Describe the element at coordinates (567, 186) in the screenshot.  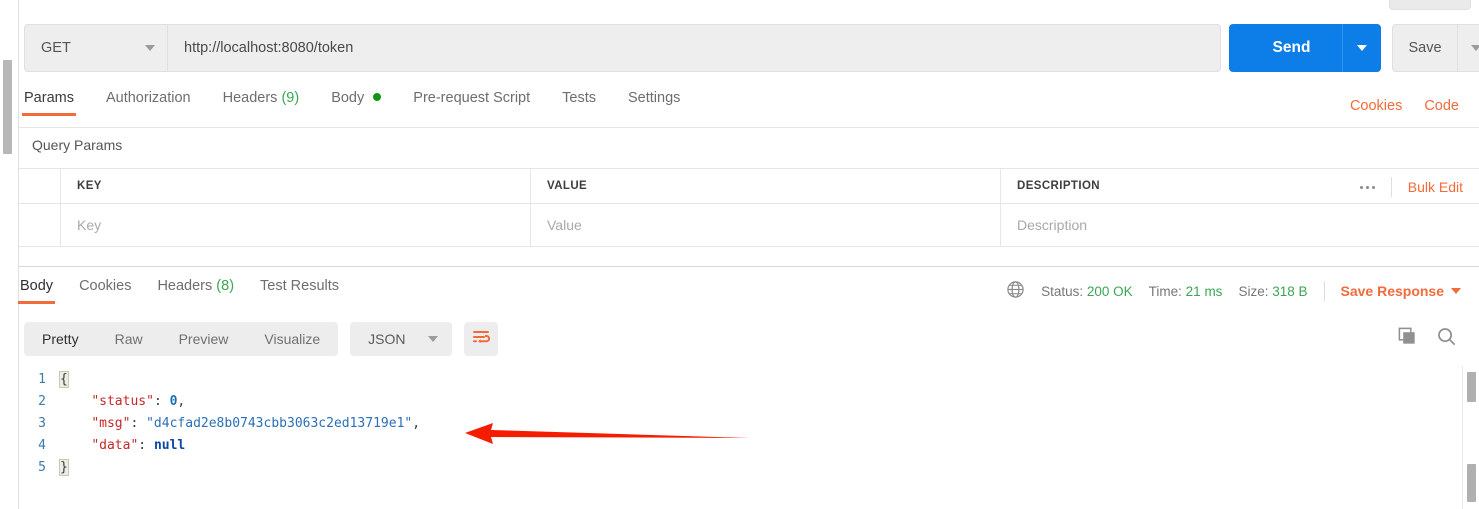
I see `column-label: VALUE` at that location.